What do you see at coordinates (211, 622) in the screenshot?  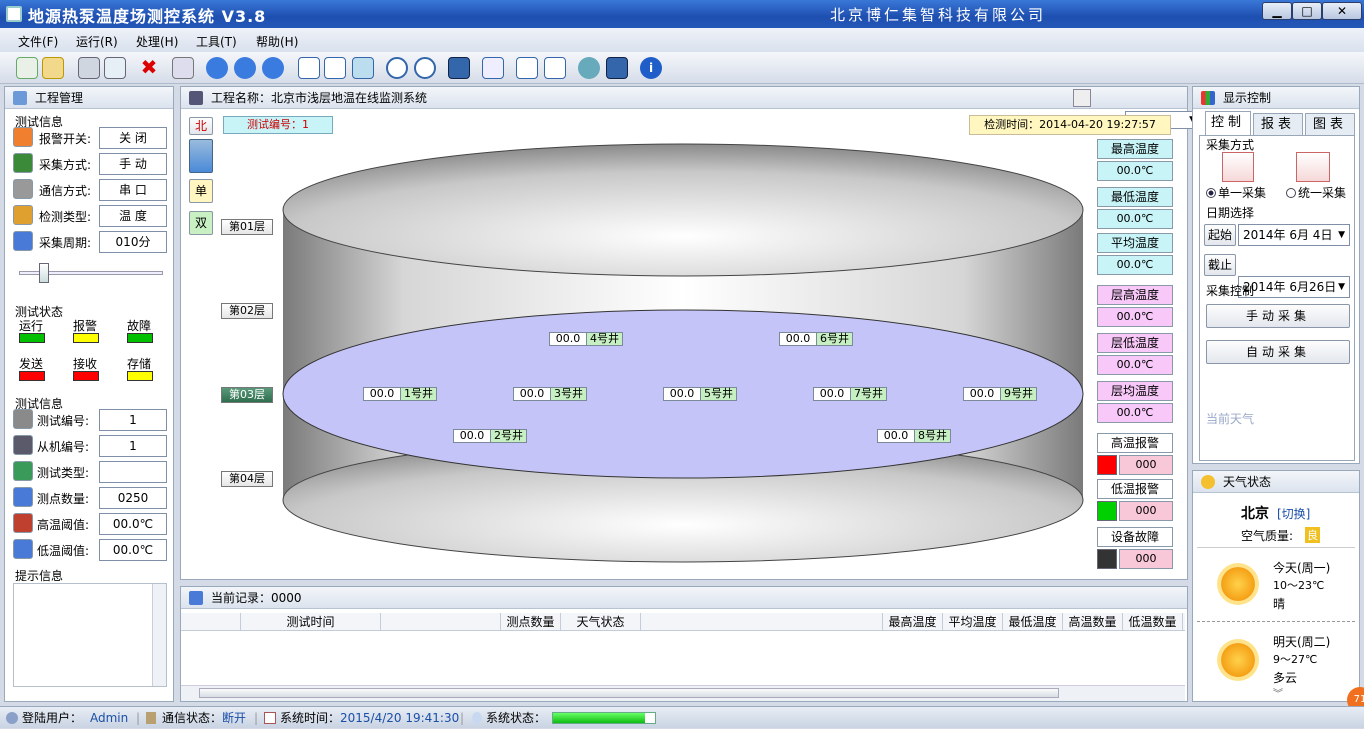 I see `col-blank` at bounding box center [211, 622].